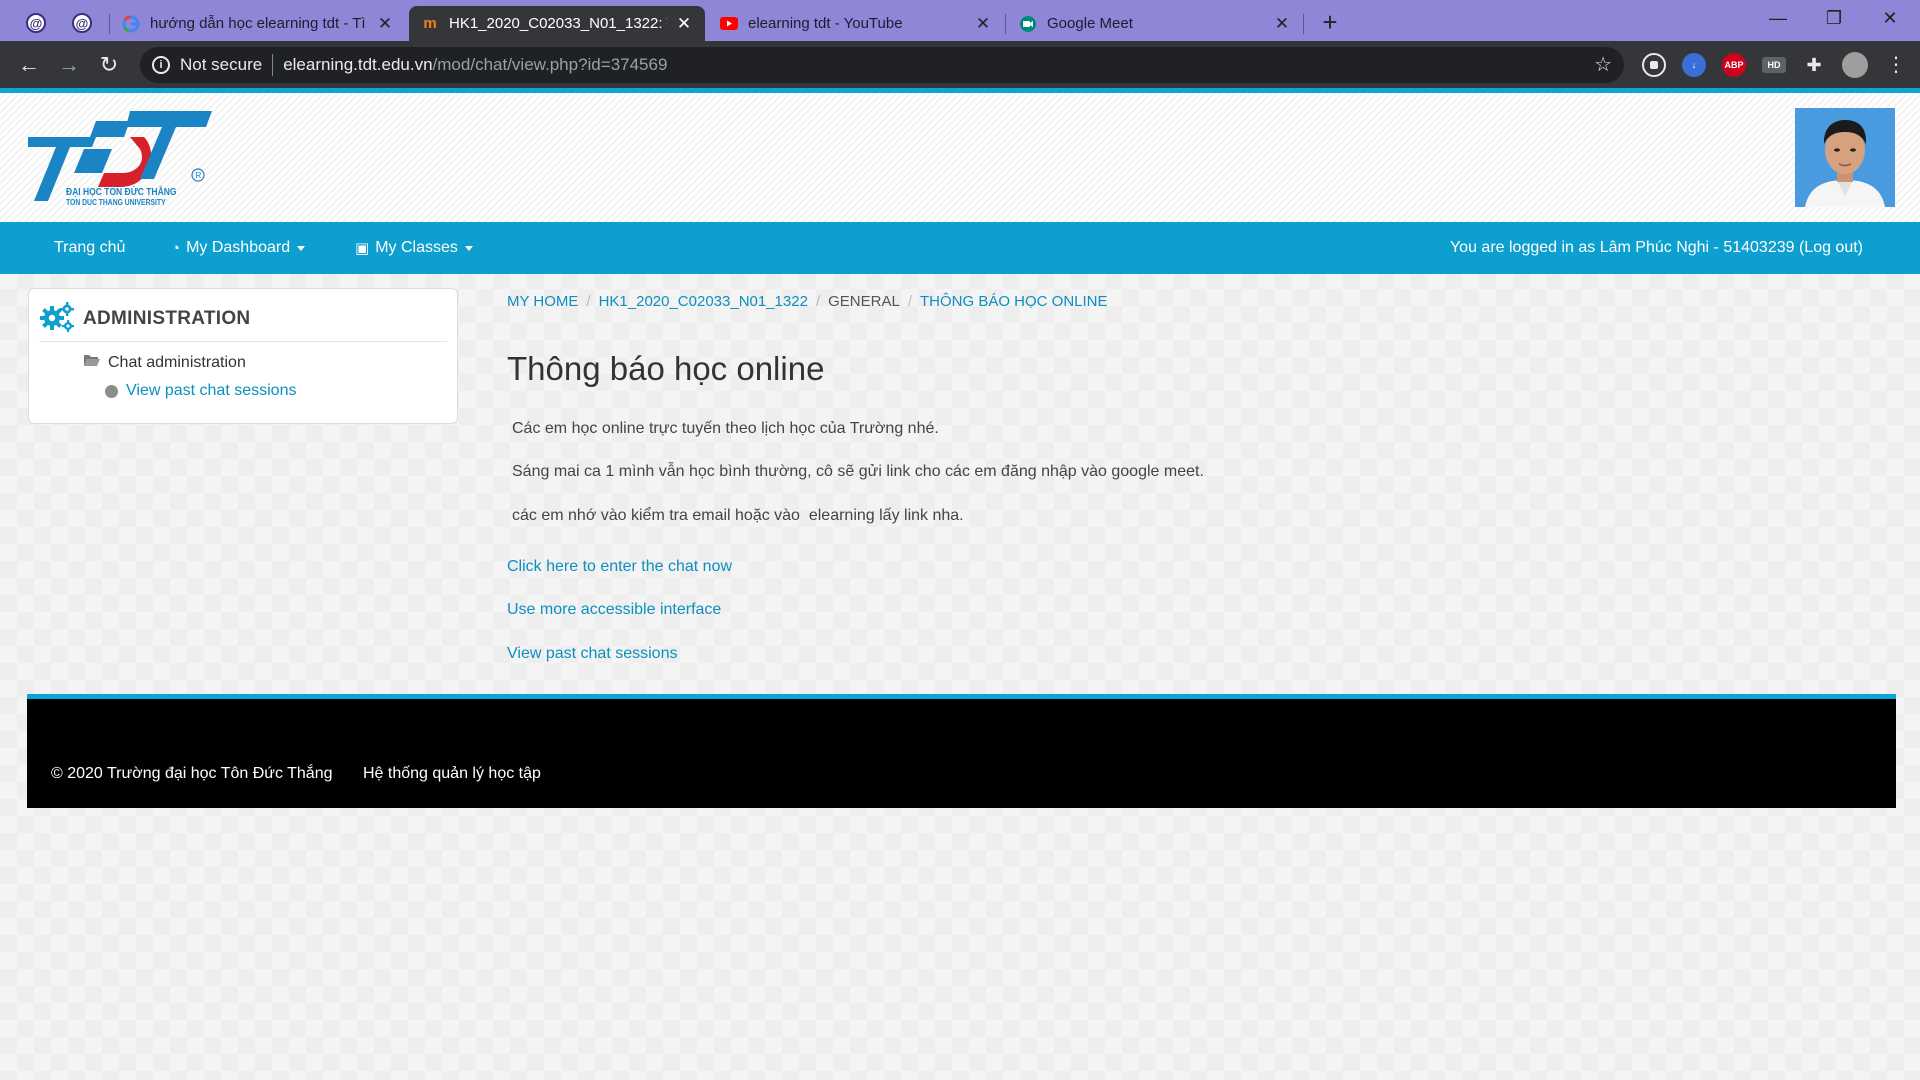 This screenshot has width=1920, height=1080. I want to click on nav-my-classes-label: My Classes, so click(416, 247).